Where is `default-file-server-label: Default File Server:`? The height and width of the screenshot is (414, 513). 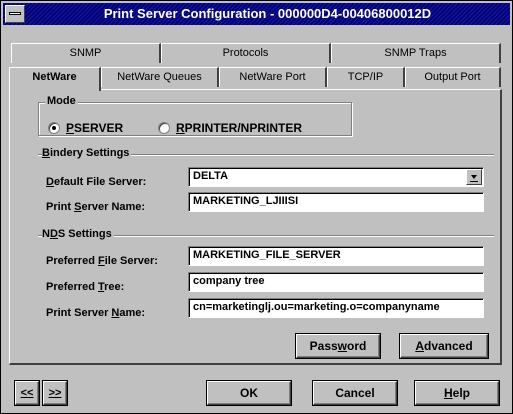 default-file-server-label: Default File Server: is located at coordinates (96, 182).